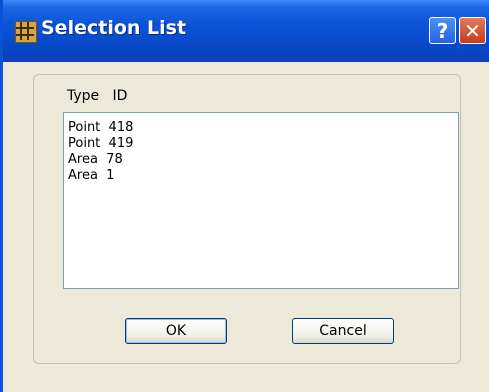 This screenshot has width=489, height=392. What do you see at coordinates (472, 30) in the screenshot?
I see `close-button: ✕` at bounding box center [472, 30].